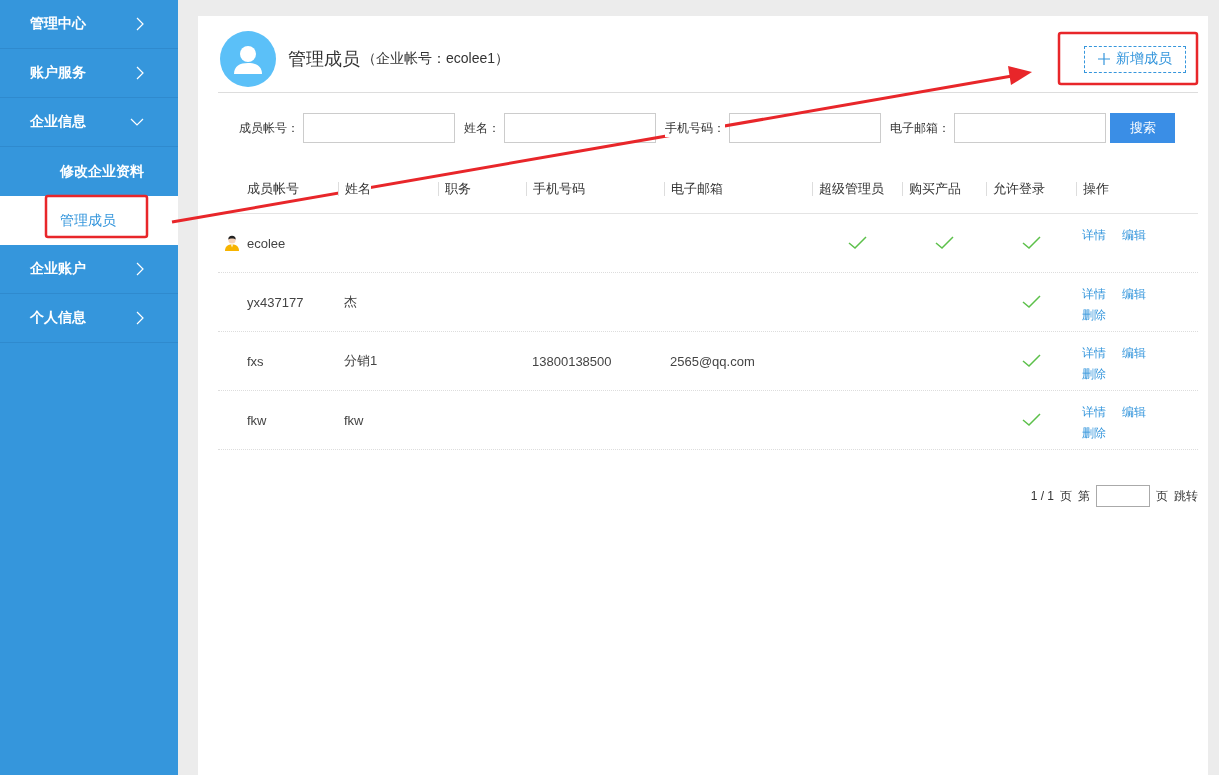 The height and width of the screenshot is (775, 1219). I want to click on column-header: 电子邮箱, so click(693, 189).